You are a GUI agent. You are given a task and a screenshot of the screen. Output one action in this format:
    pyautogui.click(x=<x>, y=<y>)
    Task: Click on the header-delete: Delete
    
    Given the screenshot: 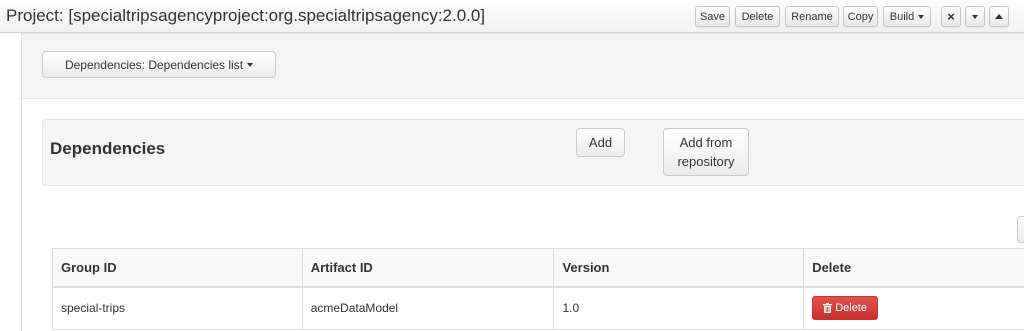 What is the action you would take?
    pyautogui.click(x=913, y=268)
    